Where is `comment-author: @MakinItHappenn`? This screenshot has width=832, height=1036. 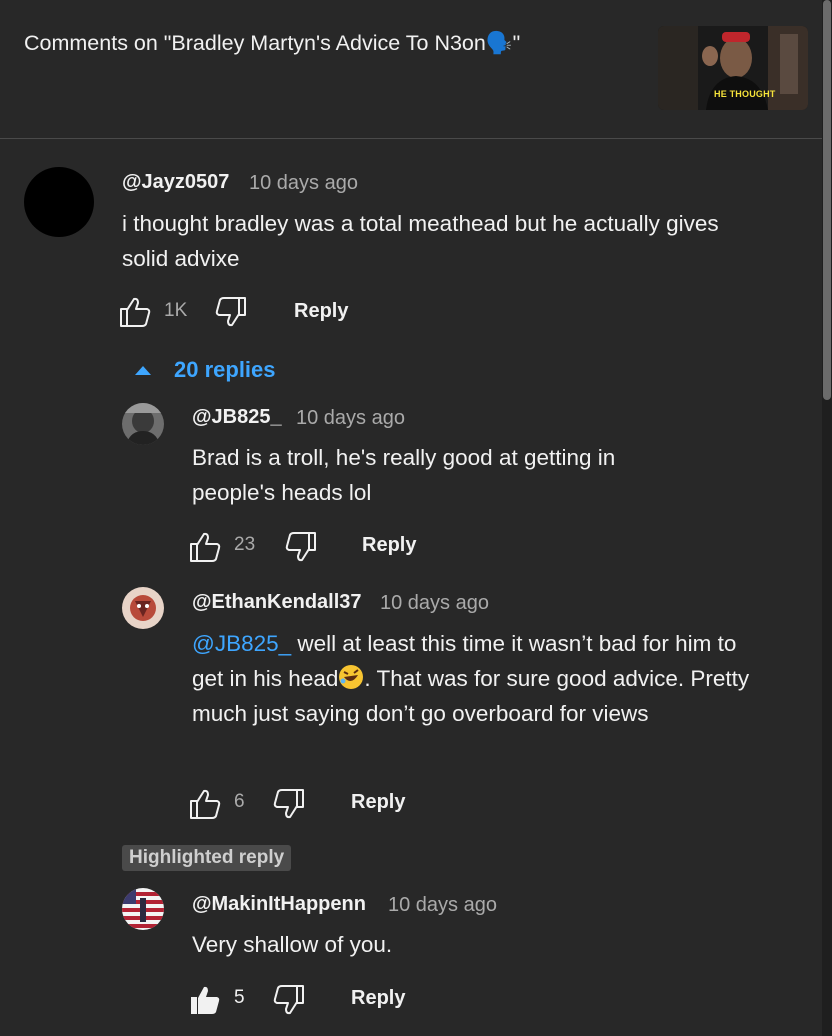
comment-author: @MakinItHappenn is located at coordinates (279, 904).